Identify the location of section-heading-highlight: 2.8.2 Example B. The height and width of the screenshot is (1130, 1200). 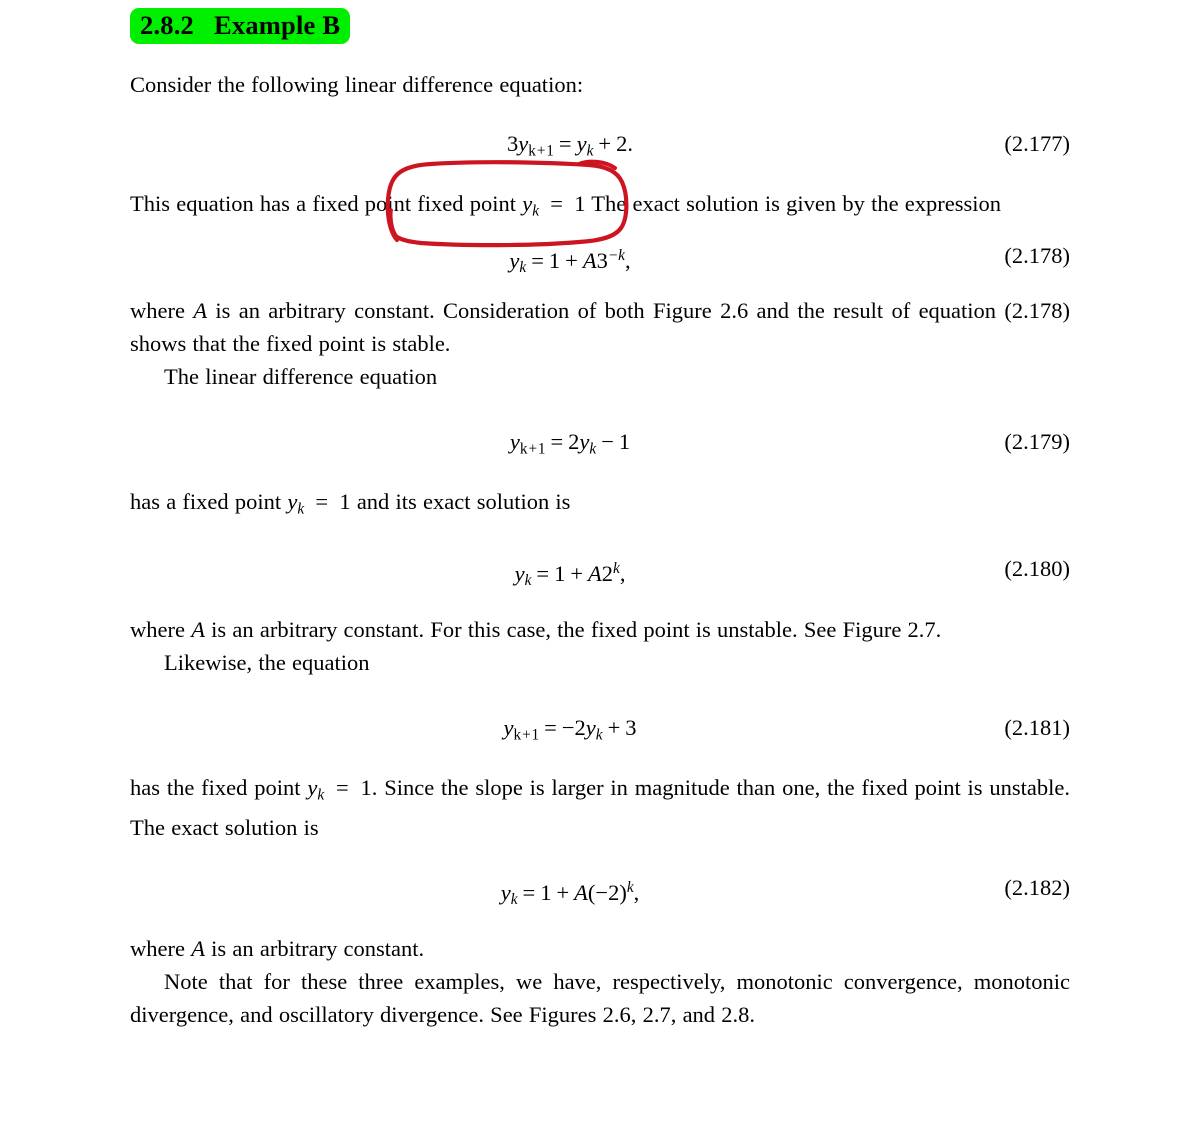
(240, 26).